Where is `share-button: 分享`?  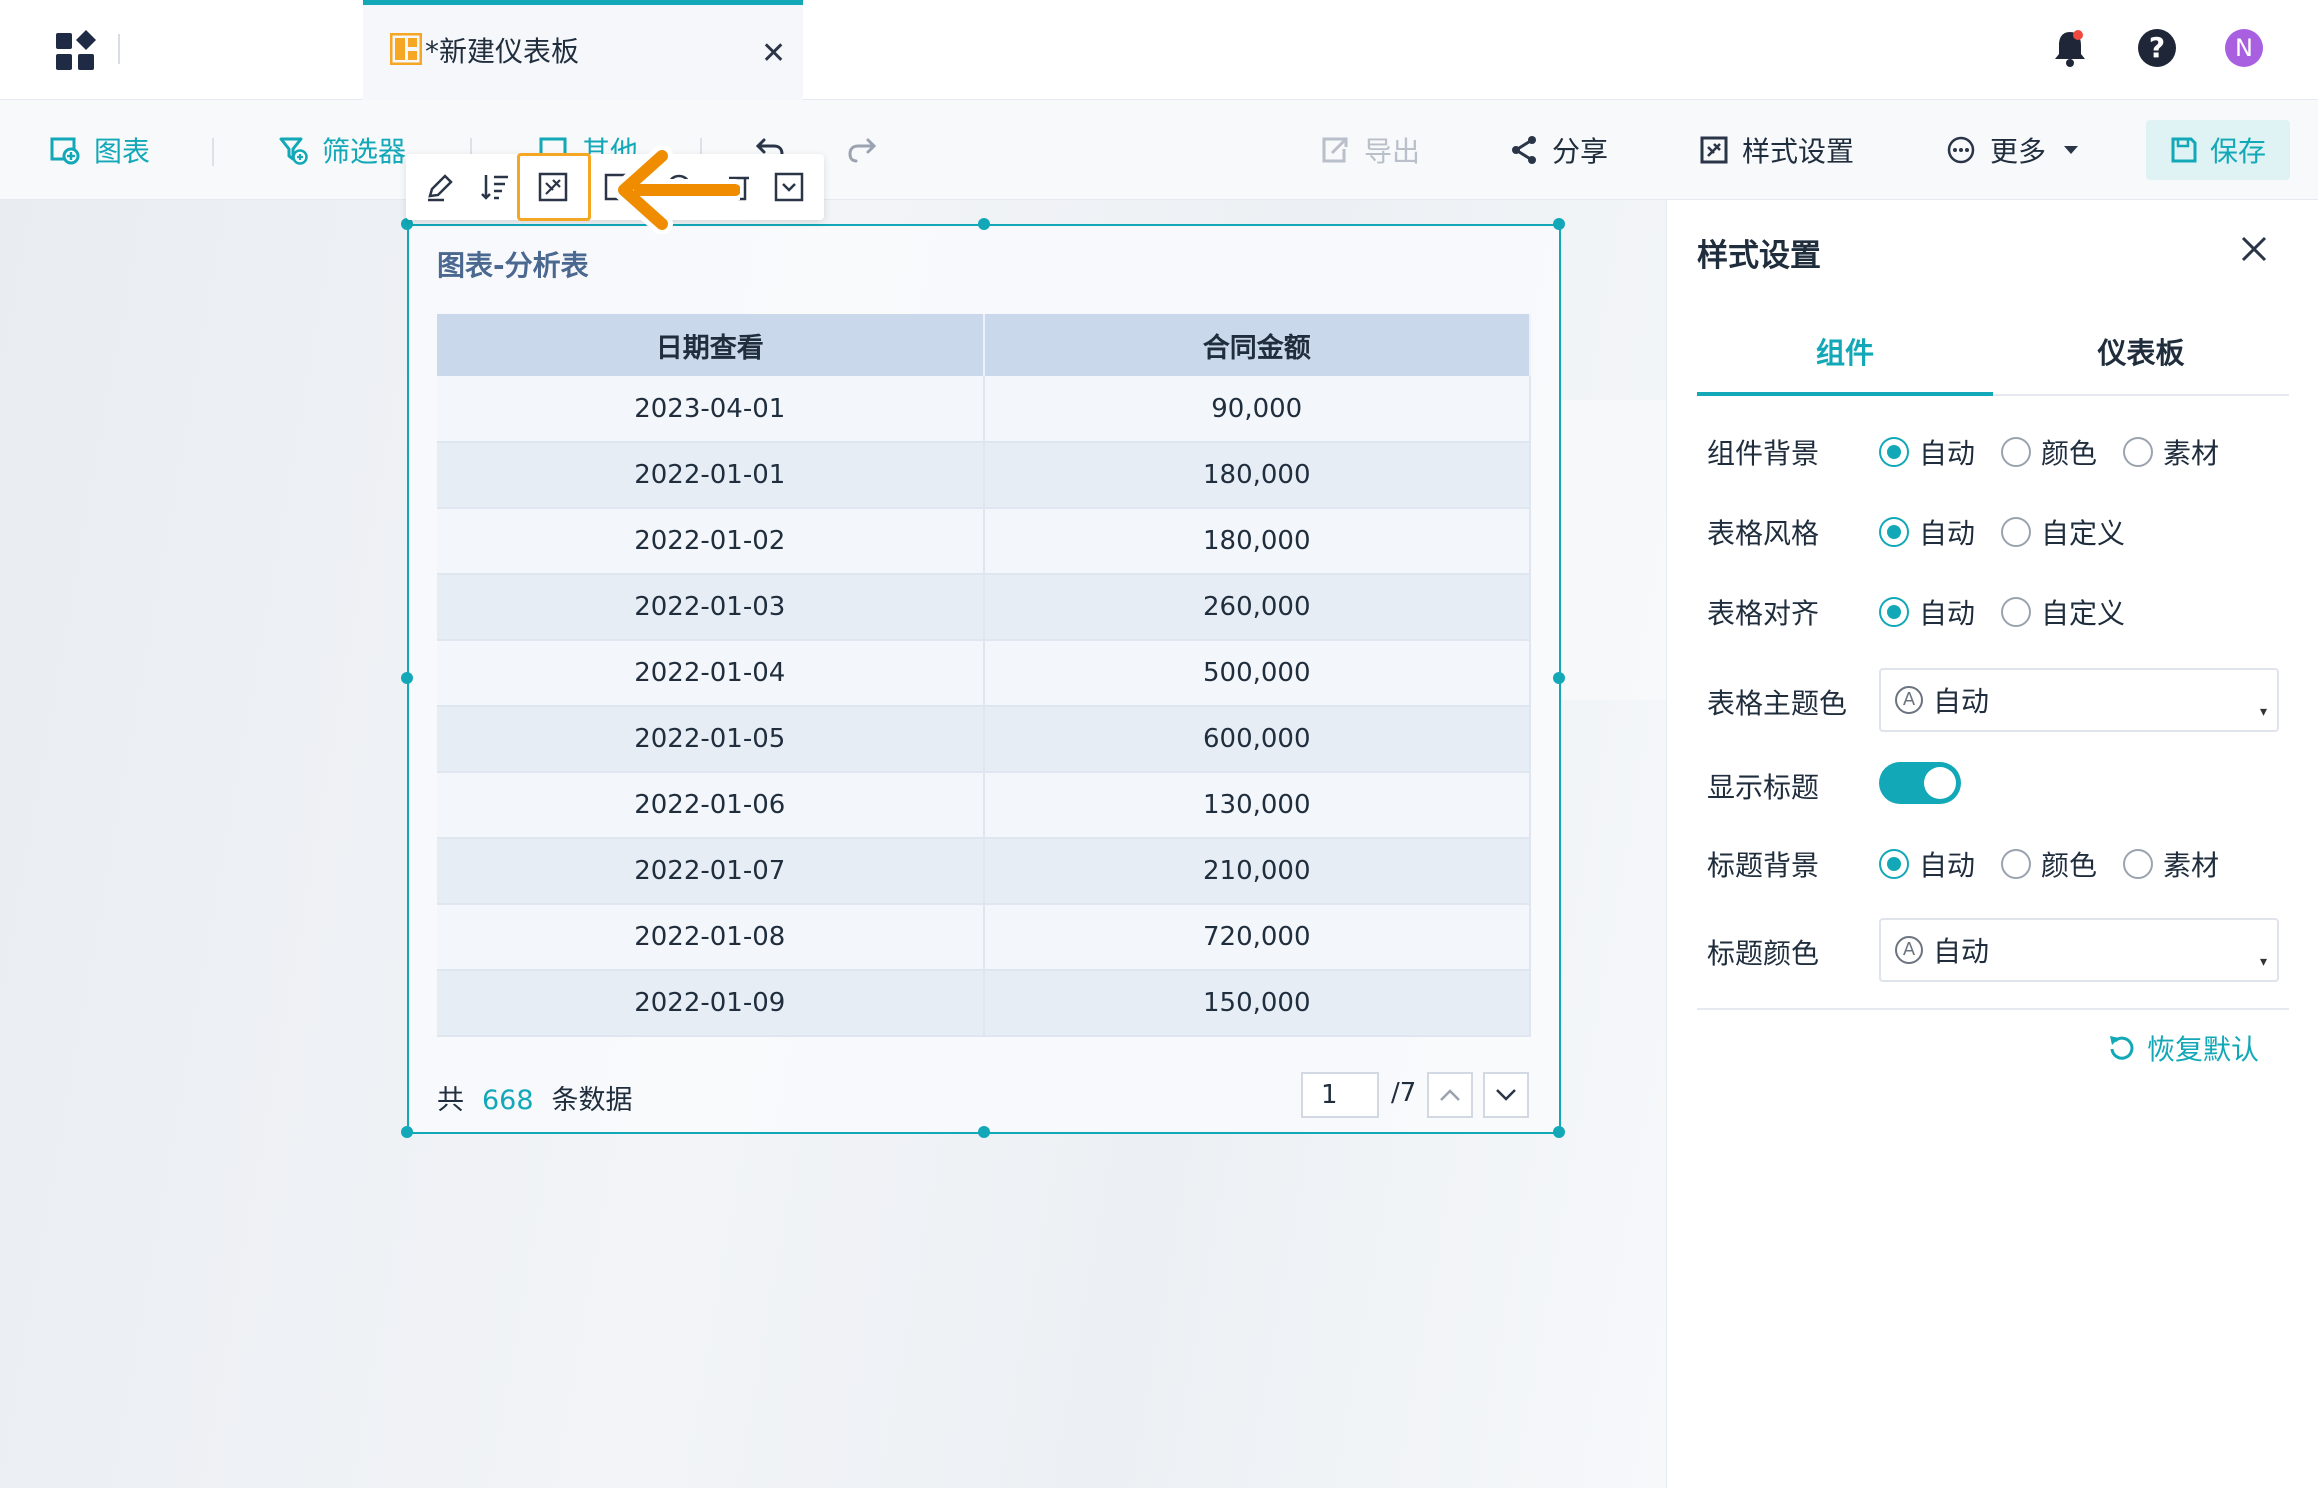
share-button: 分享 is located at coordinates (1559, 150).